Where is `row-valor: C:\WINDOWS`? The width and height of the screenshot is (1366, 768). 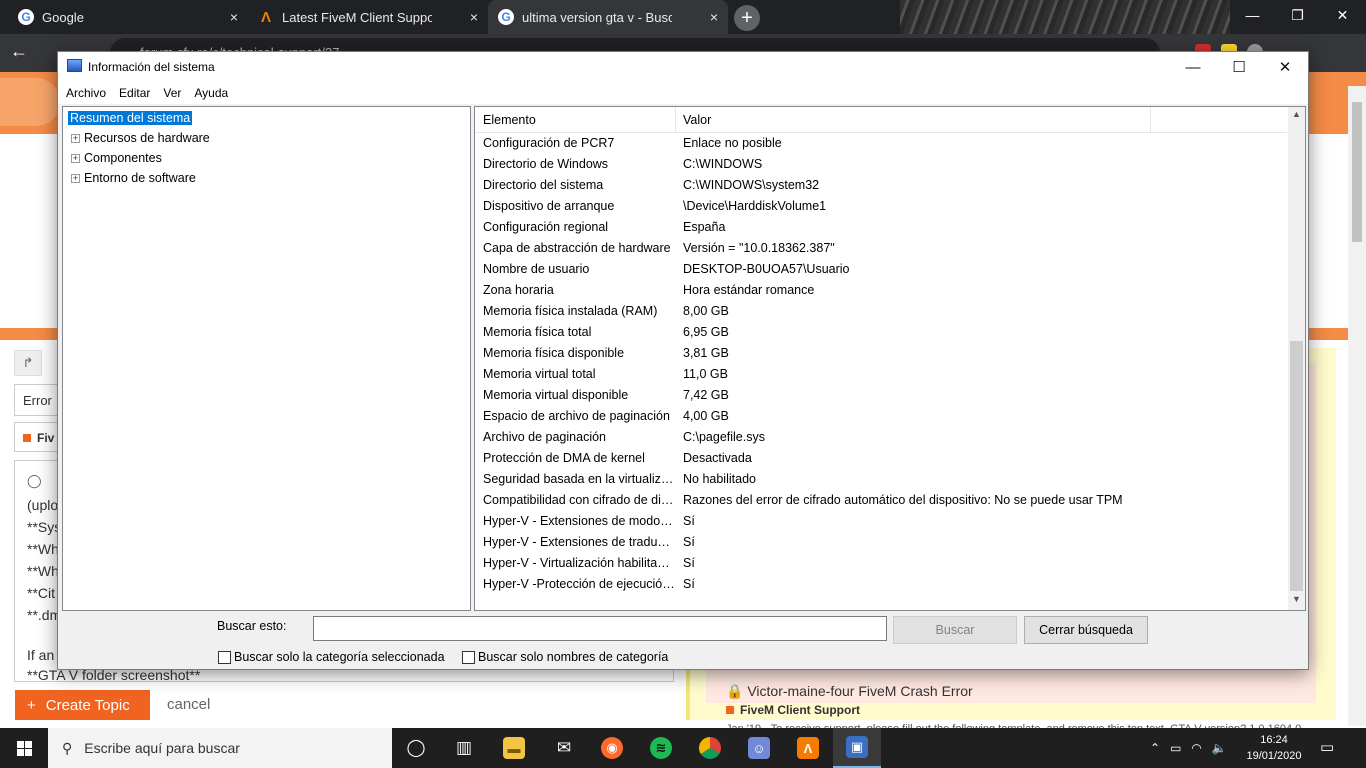
row-valor: C:\WINDOWS is located at coordinates (723, 164).